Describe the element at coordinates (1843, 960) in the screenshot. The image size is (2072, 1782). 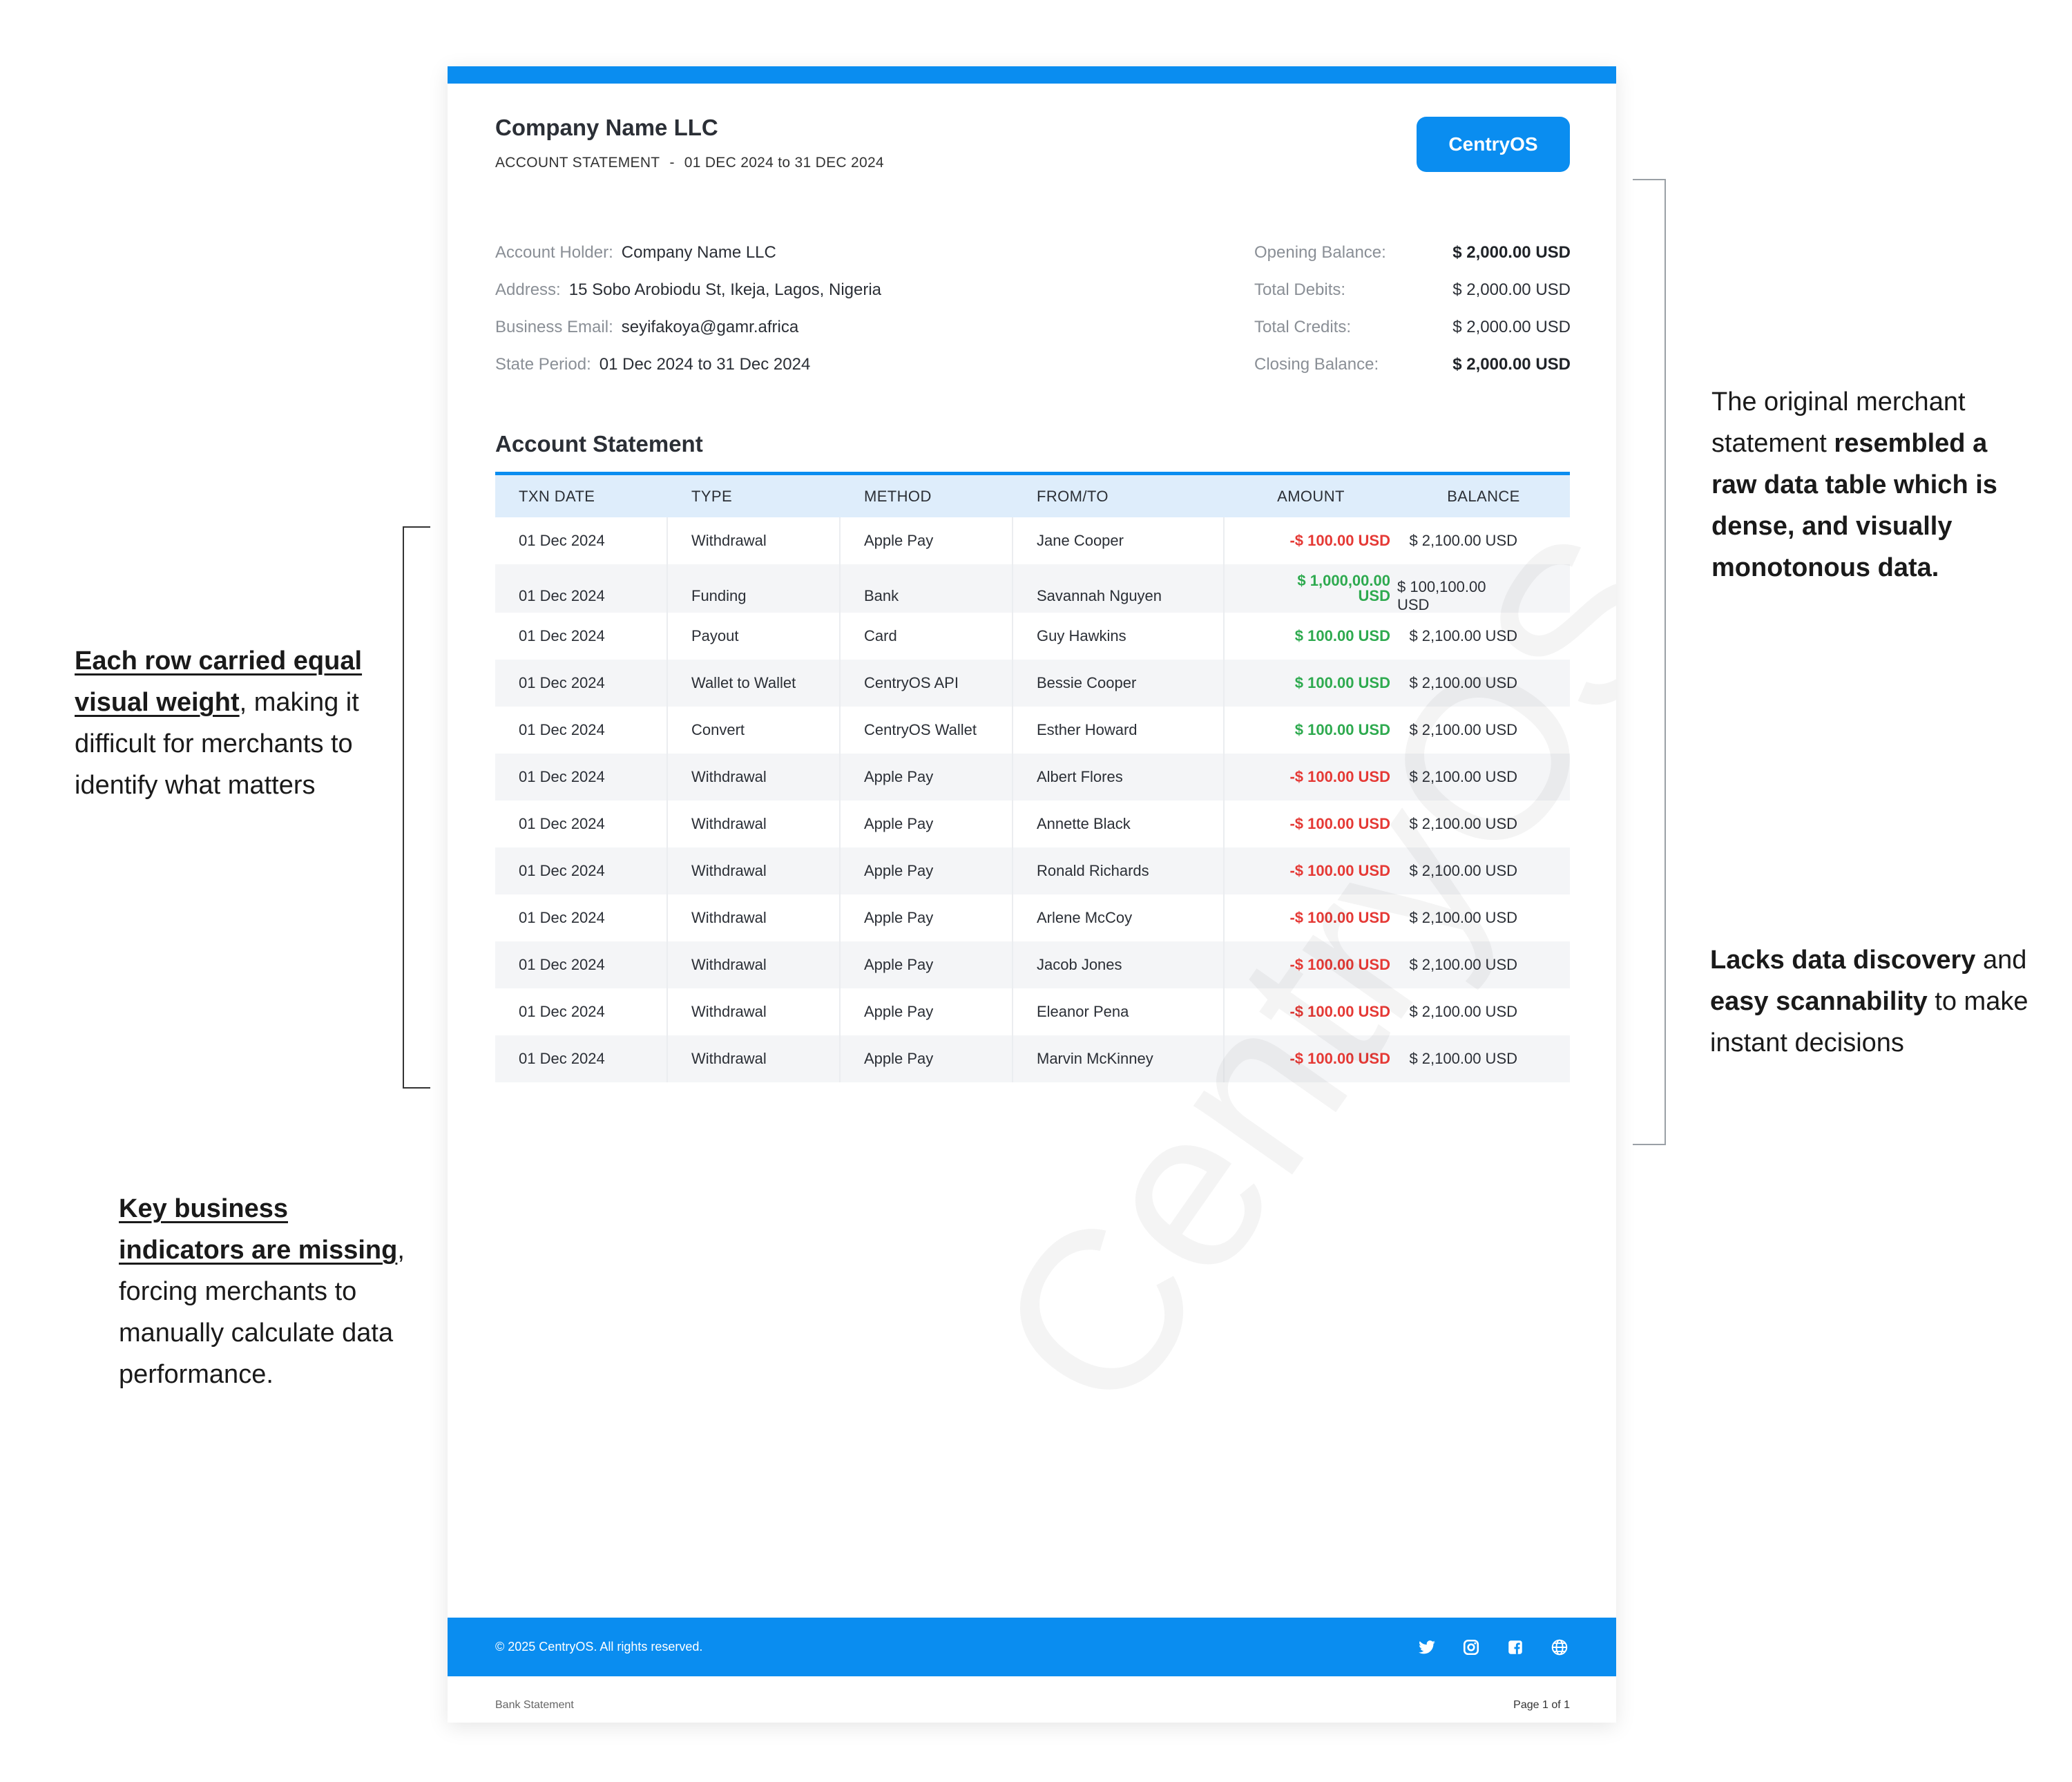
I see `annotation-bold: Lacks data discovery` at that location.